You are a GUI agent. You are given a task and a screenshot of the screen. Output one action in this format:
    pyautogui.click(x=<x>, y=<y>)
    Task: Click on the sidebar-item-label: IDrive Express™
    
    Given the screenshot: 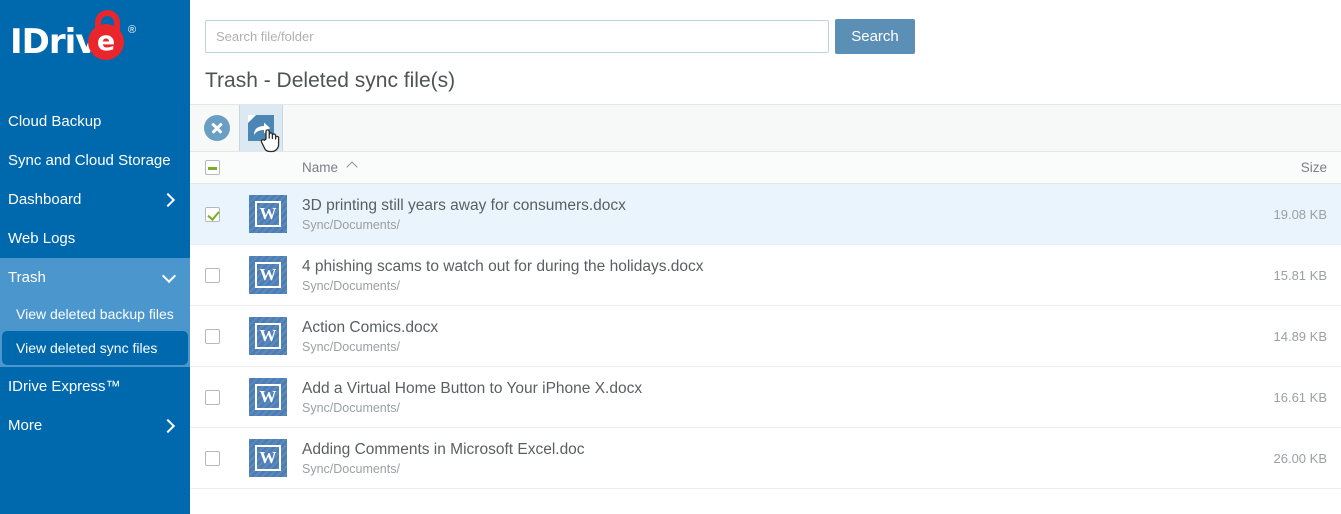 What is the action you would take?
    pyautogui.click(x=64, y=386)
    